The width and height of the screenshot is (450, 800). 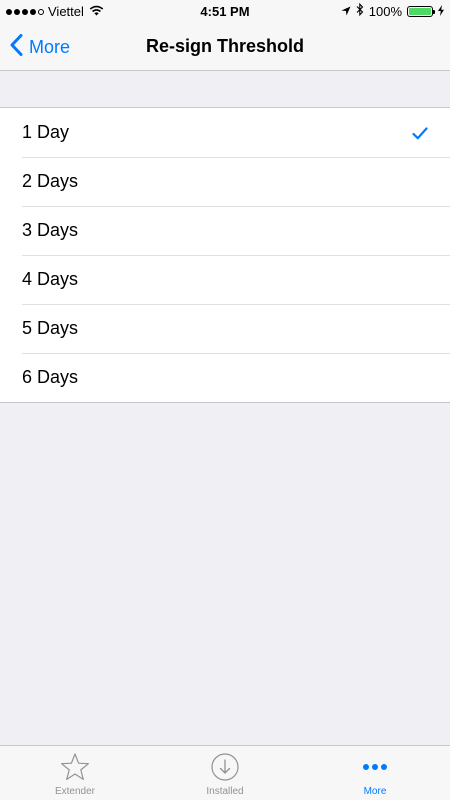 What do you see at coordinates (225, 181) in the screenshot?
I see `threshold-option: 2 Days` at bounding box center [225, 181].